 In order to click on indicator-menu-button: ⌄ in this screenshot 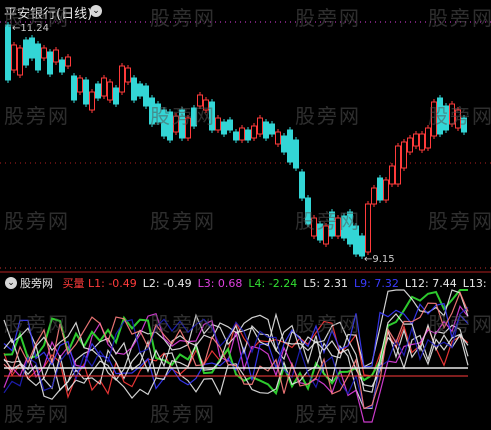, I will do `click(11, 283)`.